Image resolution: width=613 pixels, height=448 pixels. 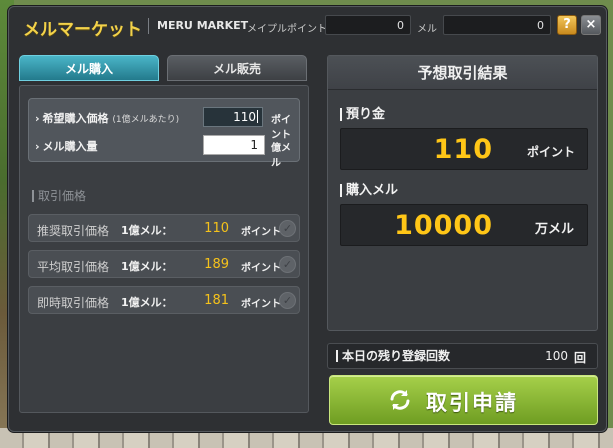 I want to click on qty-unit: 億メル, so click(x=281, y=156).